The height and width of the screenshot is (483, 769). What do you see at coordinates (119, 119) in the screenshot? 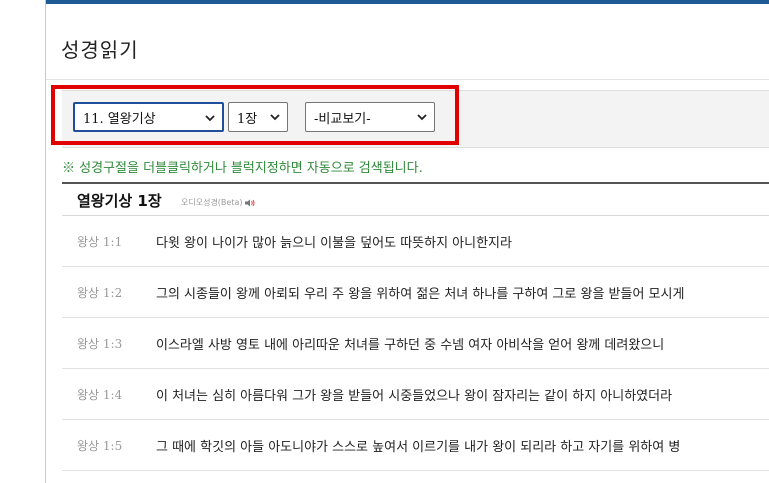
I see `book-select-value: 11. 열왕기상` at bounding box center [119, 119].